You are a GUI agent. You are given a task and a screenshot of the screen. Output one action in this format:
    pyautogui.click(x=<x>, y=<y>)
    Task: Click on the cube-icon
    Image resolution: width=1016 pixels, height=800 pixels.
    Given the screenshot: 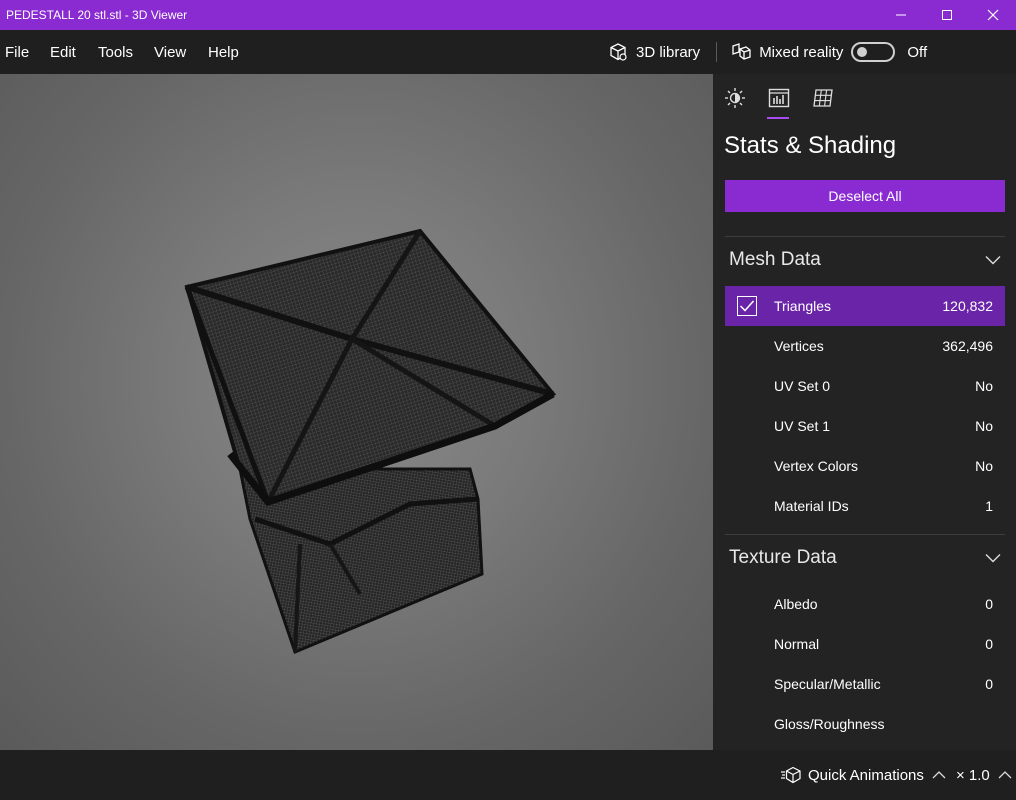 What is the action you would take?
    pyautogui.click(x=618, y=52)
    